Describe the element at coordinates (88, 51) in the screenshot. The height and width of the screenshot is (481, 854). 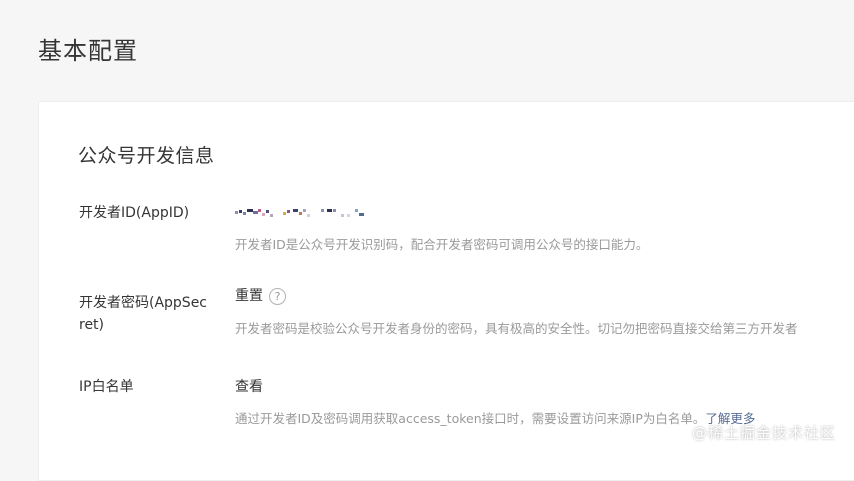
I see `page-title: 基本配置` at that location.